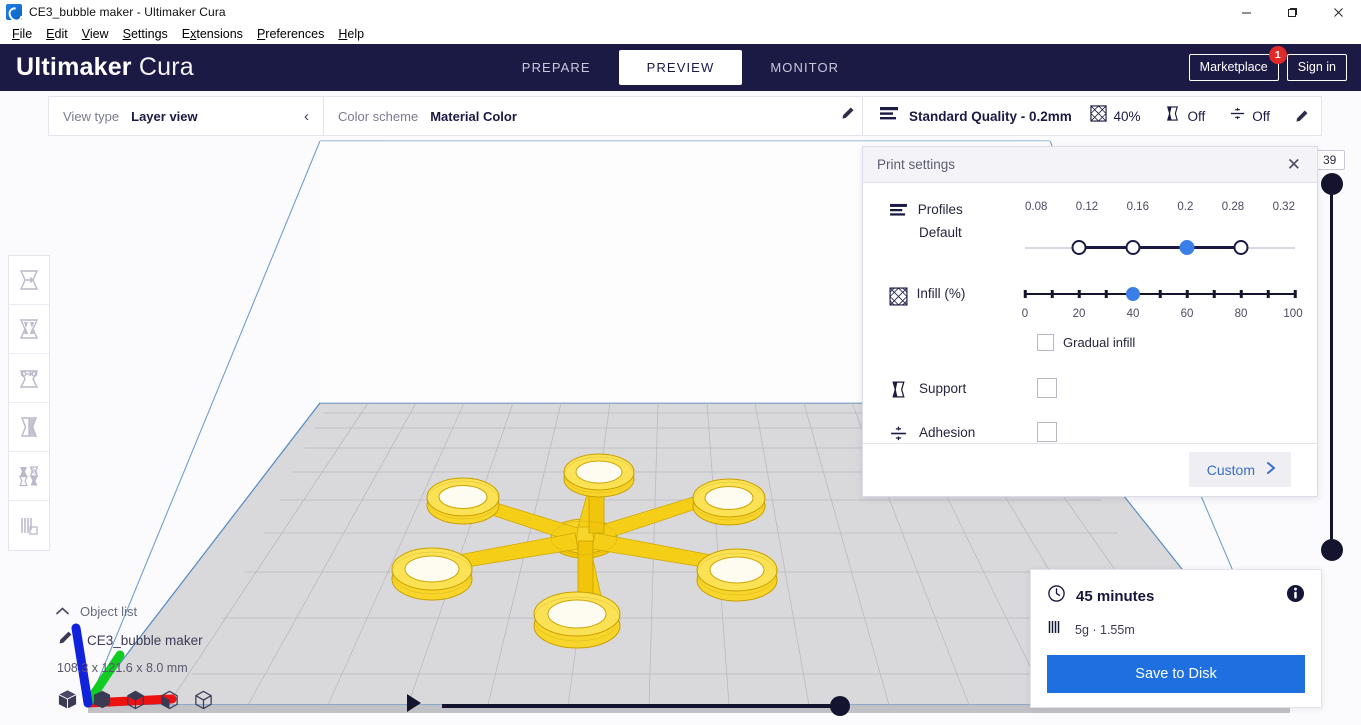 Image resolution: width=1361 pixels, height=725 pixels. What do you see at coordinates (378, 116) in the screenshot?
I see `color-scheme-label: Color scheme` at bounding box center [378, 116].